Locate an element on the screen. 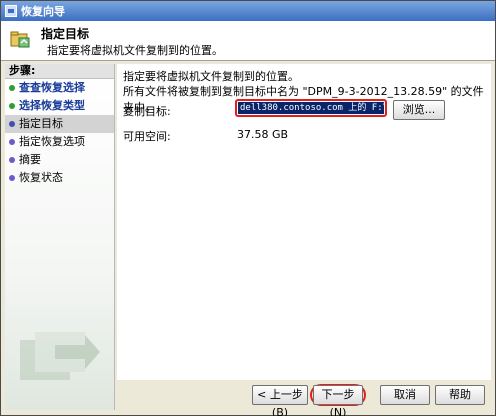 The height and width of the screenshot is (416, 496). wizard-footer: < 上一步(B) 下一步(N) 取消 帮助 is located at coordinates (304, 398).